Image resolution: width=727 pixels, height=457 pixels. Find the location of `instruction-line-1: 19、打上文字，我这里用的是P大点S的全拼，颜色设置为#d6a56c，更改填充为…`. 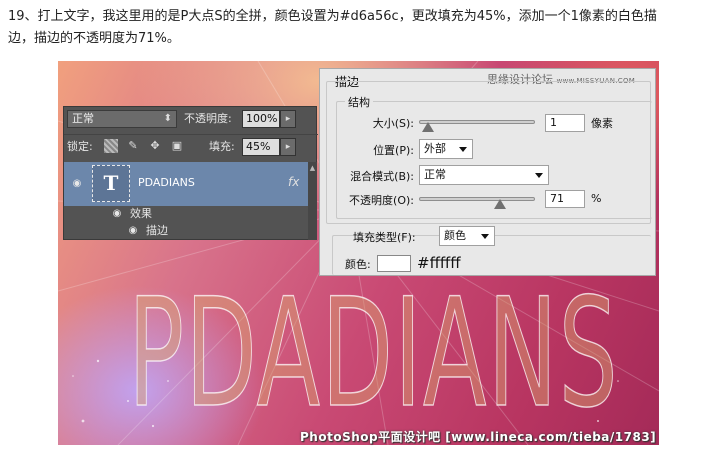

instruction-line-1: 19、打上文字，我这里用的是P大点S的全拼，颜色设置为#d6a56c，更改填充为… is located at coordinates (332, 16).